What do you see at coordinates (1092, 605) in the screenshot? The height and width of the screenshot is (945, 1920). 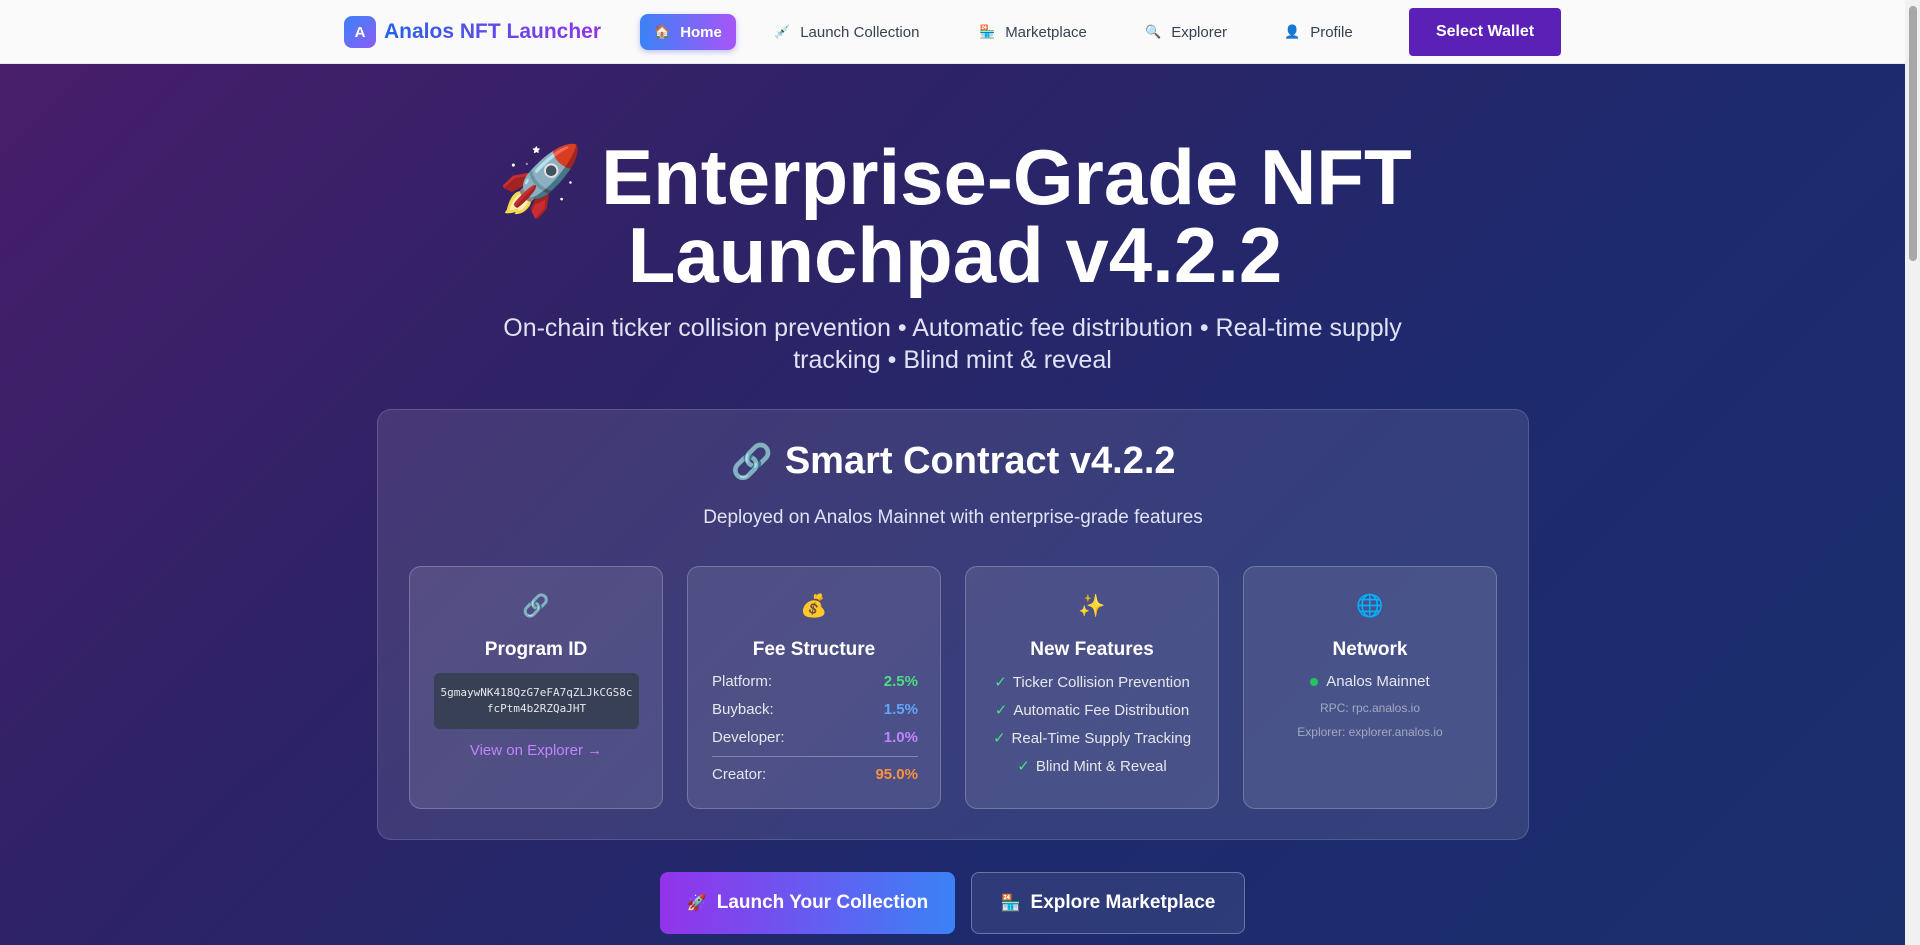 I see `sparkles-icon: ✨` at bounding box center [1092, 605].